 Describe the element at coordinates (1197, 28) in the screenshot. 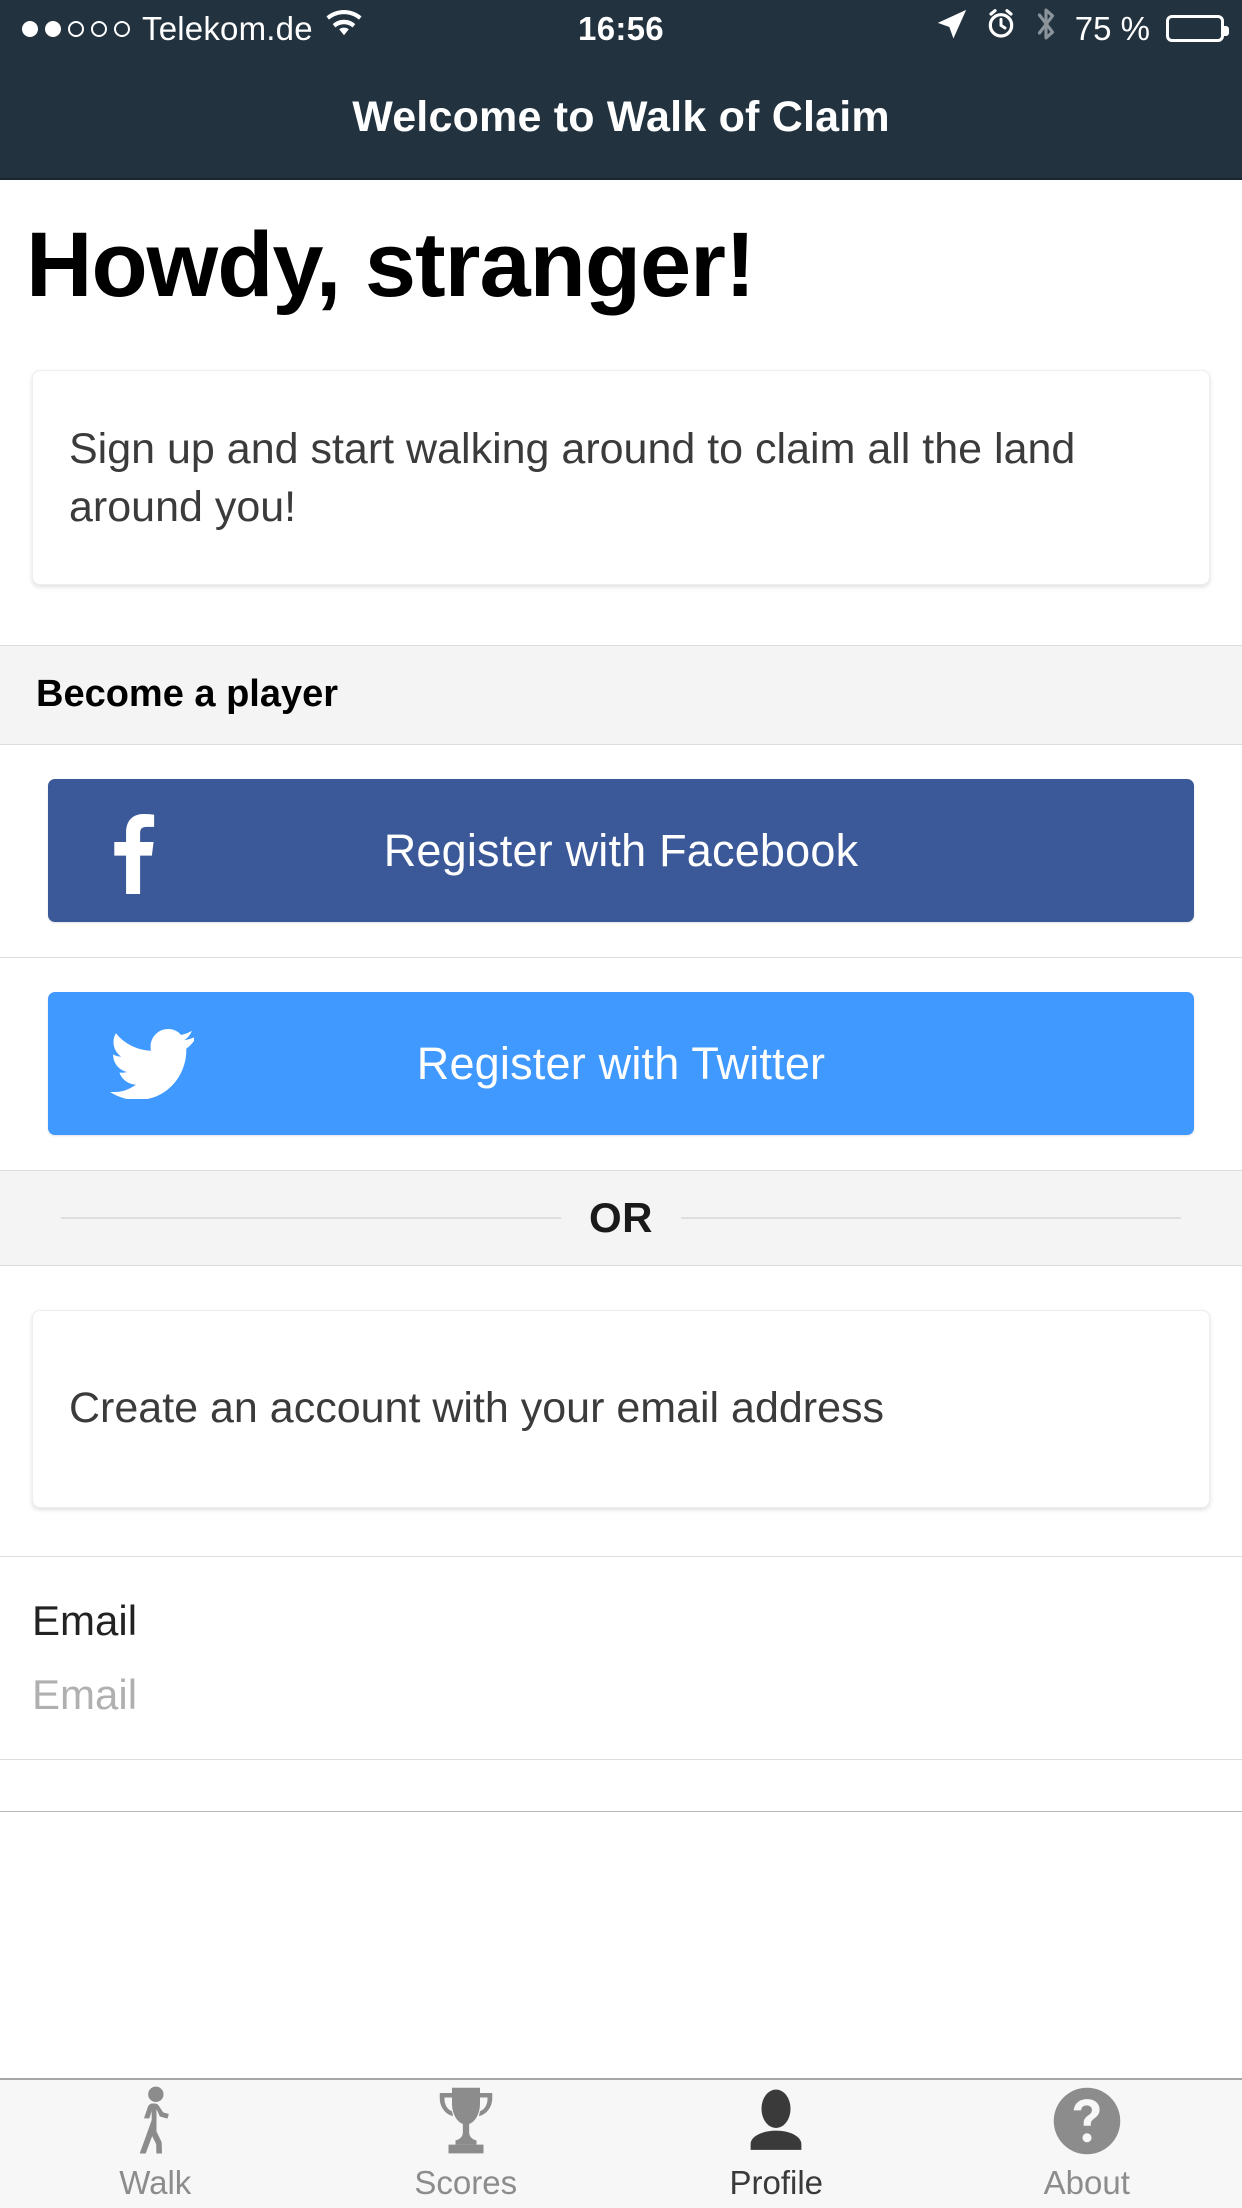

I see `battery-icon` at that location.